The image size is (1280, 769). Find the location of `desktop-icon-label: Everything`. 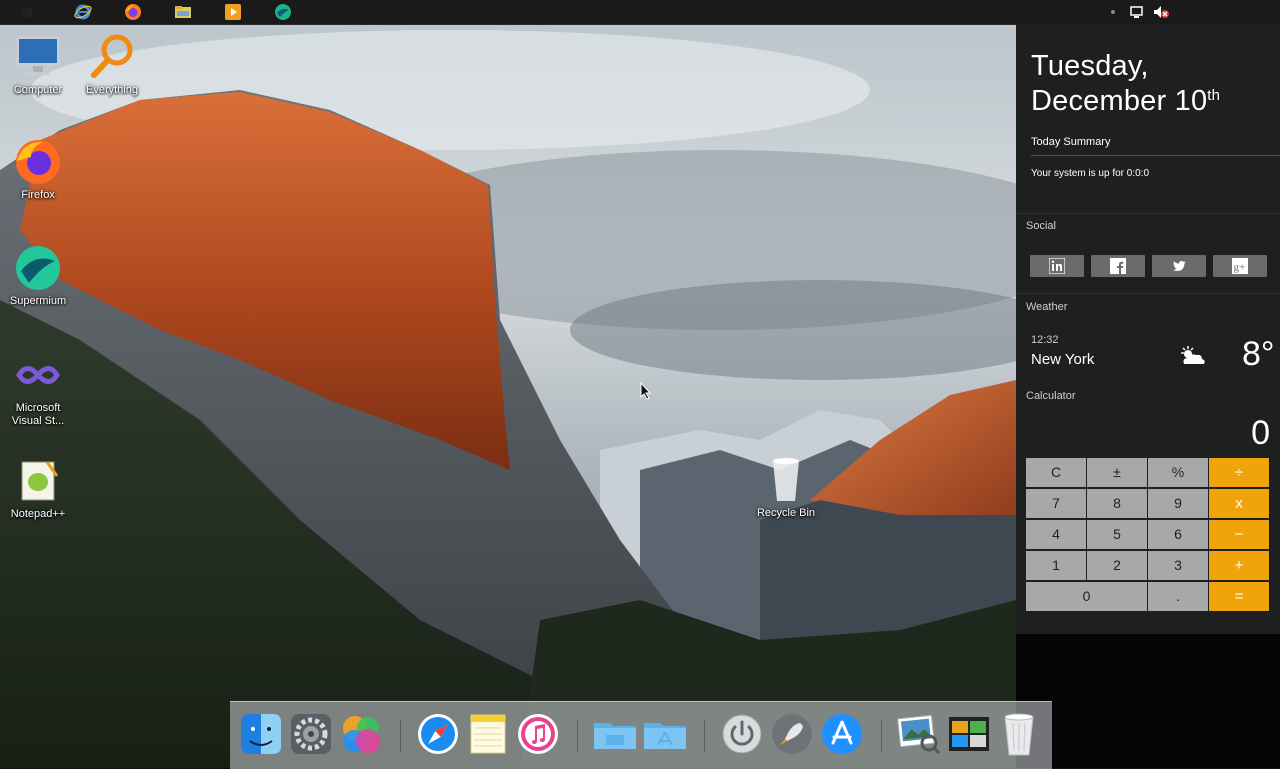

desktop-icon-label: Everything is located at coordinates (112, 90).